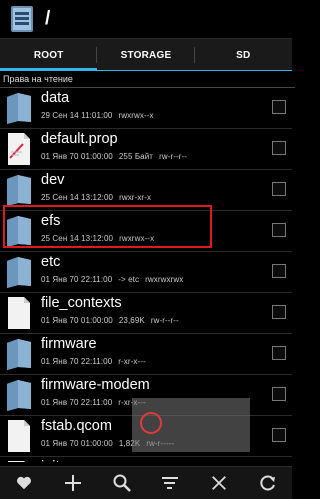 This screenshot has width=320, height=499. Describe the element at coordinates (76, 426) in the screenshot. I see `file-name: fstab.qcom` at that location.